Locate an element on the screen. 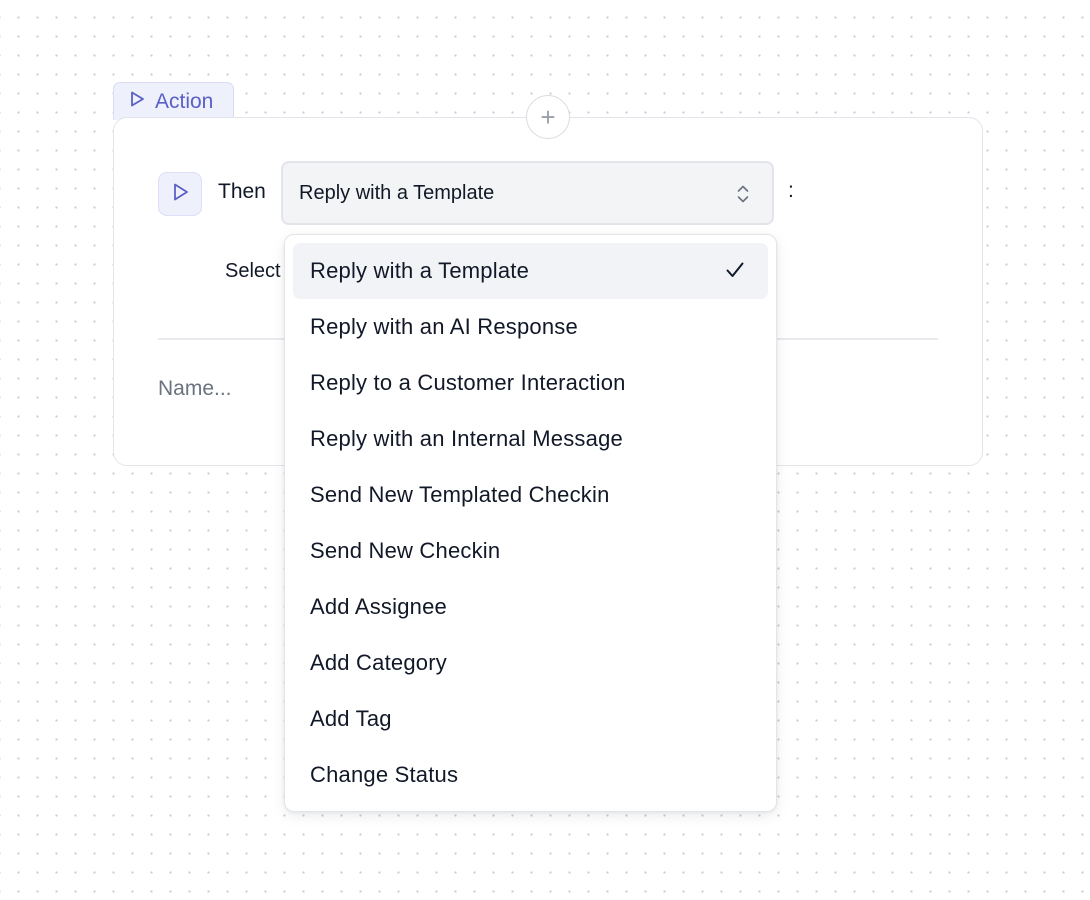 This screenshot has width=1090, height=900. plus-icon: + is located at coordinates (548, 117).